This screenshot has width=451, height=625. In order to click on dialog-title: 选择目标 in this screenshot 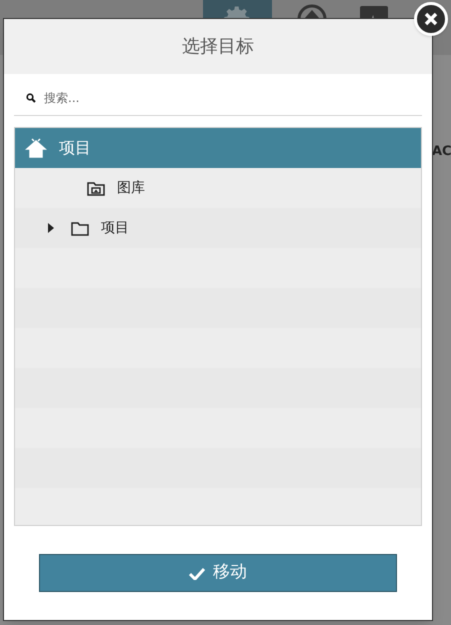, I will do `click(218, 47)`.